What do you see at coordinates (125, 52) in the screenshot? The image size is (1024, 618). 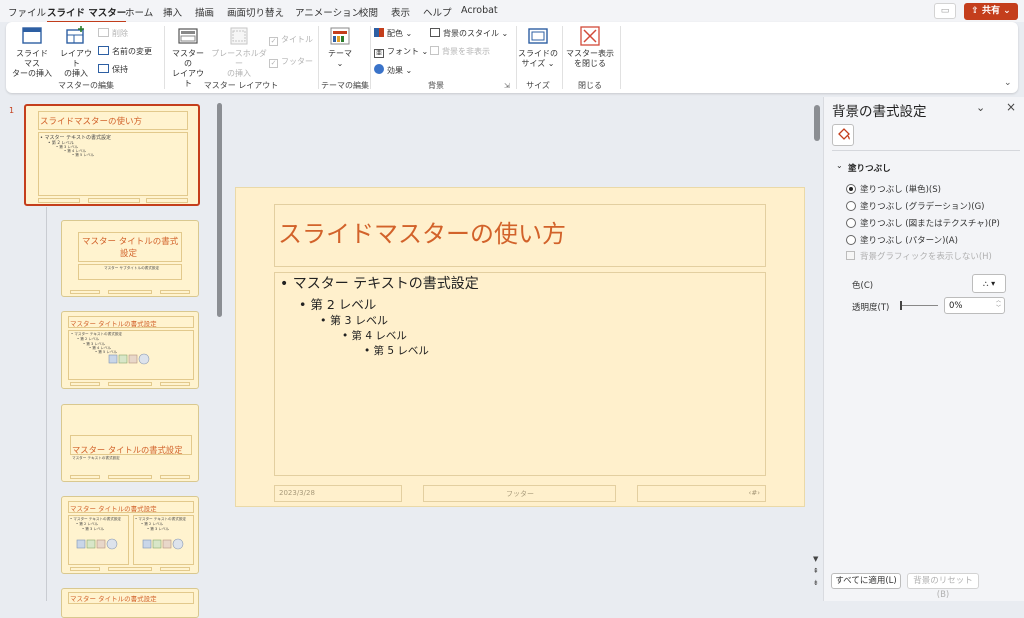 I see `rename-button: 名前の変更` at bounding box center [125, 52].